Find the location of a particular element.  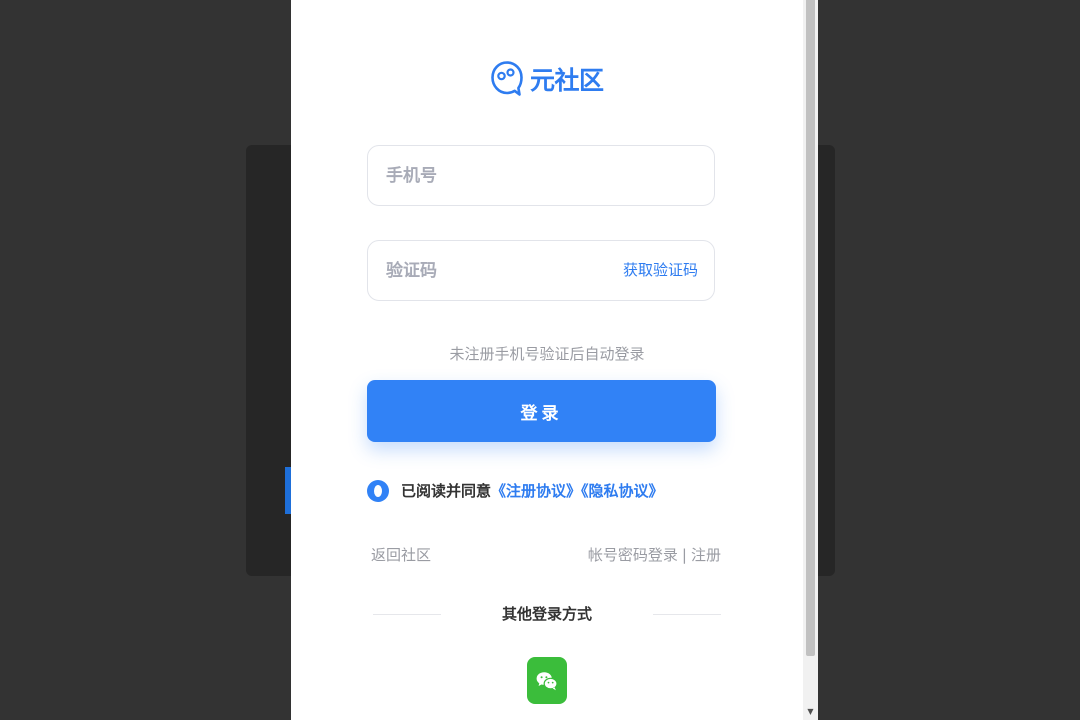

login-button: 登录 is located at coordinates (541, 411).